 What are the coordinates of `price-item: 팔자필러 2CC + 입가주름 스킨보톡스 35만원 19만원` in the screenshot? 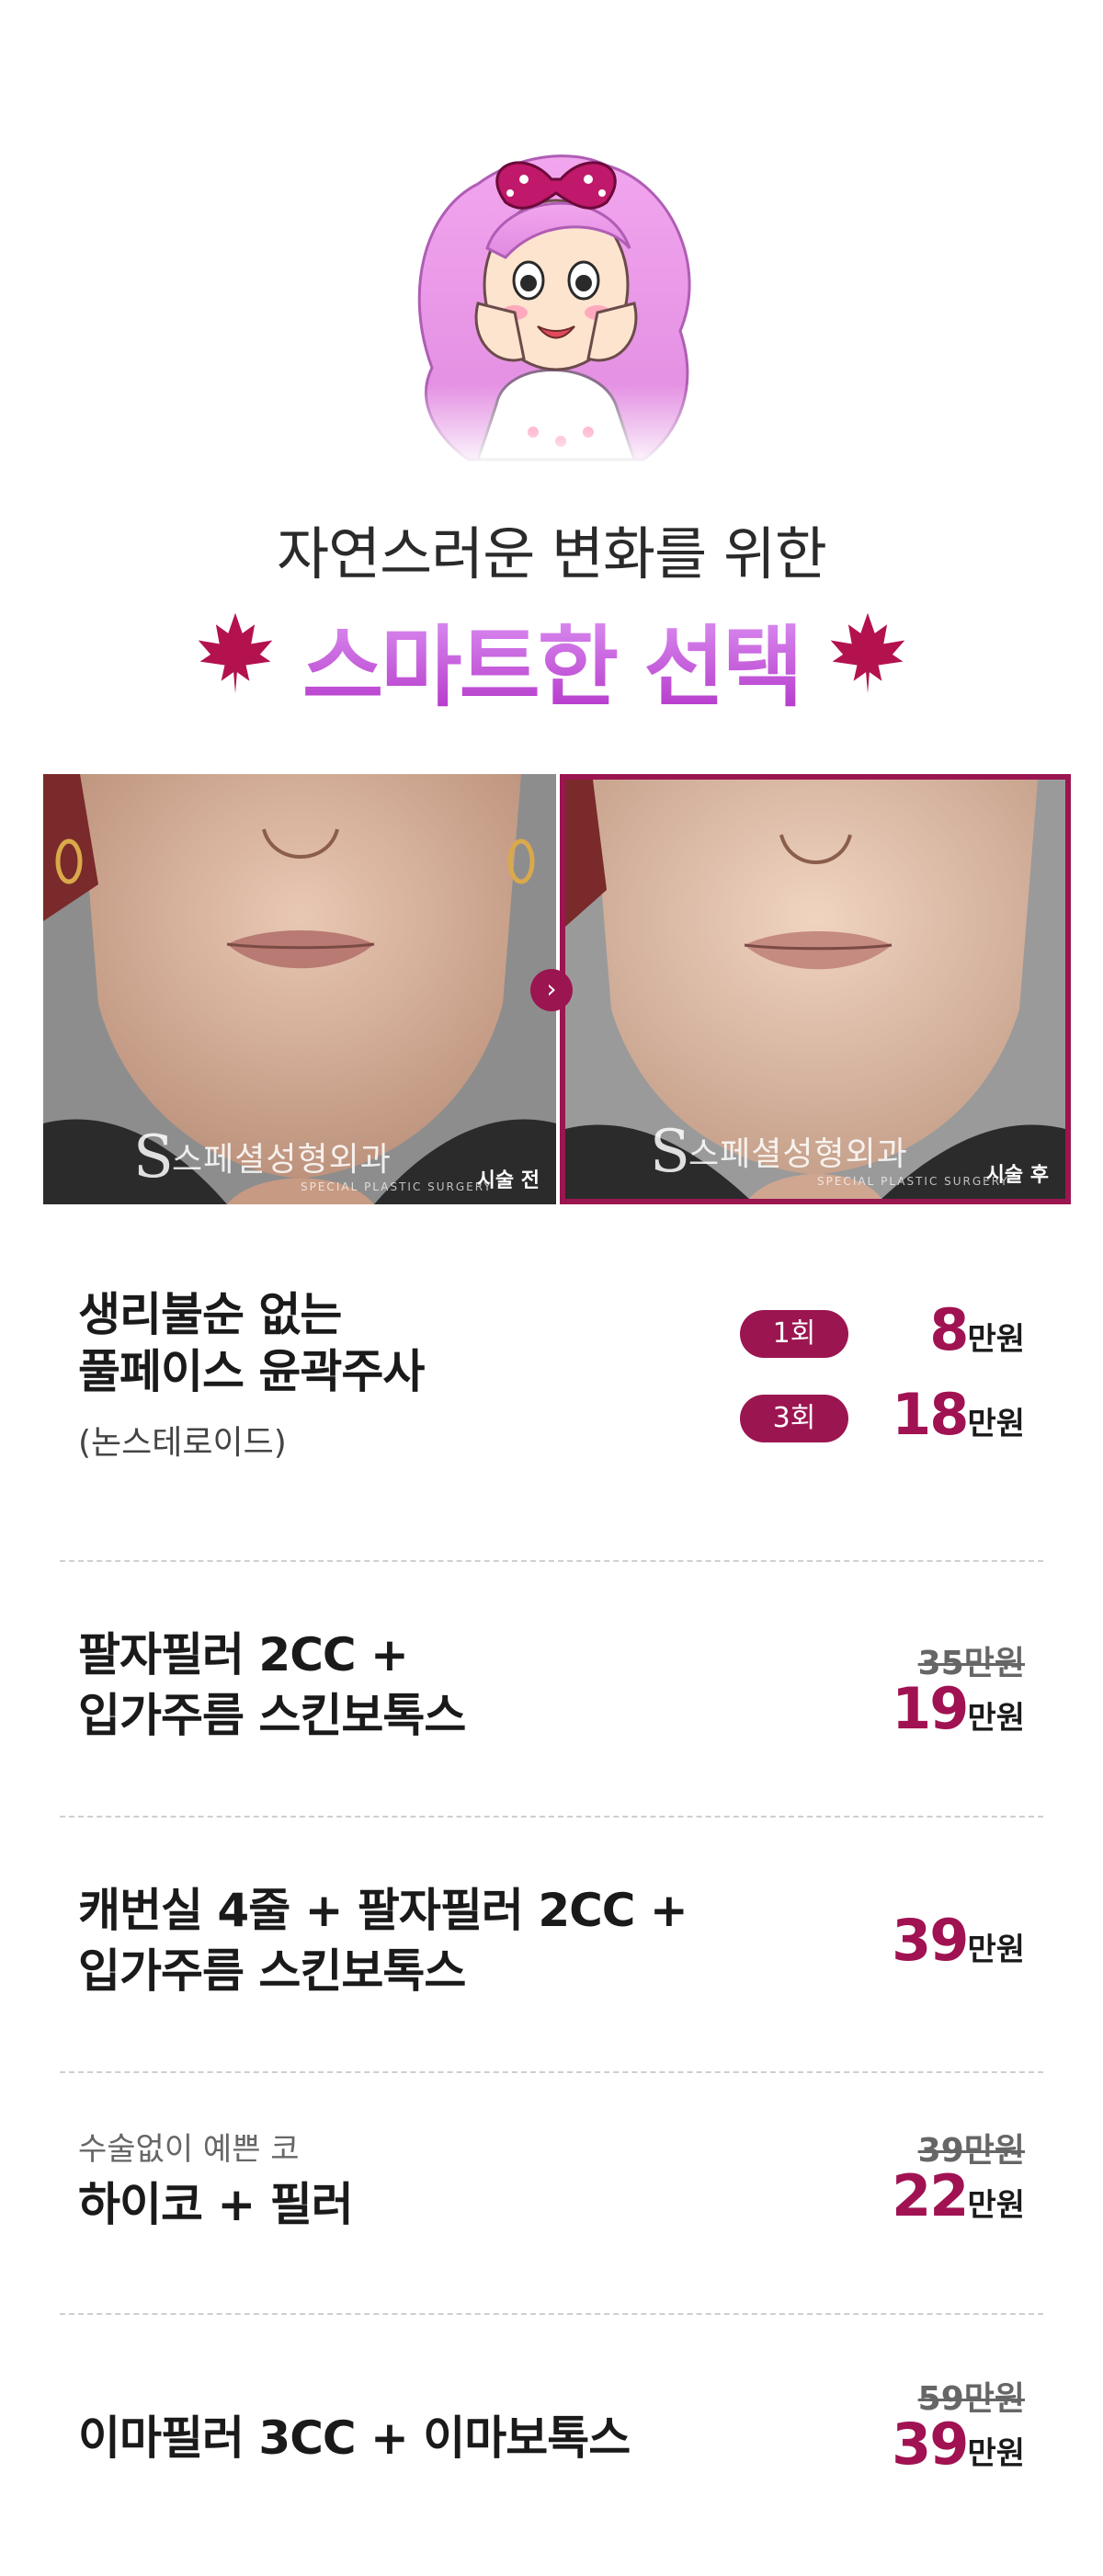 It's located at (551, 1696).